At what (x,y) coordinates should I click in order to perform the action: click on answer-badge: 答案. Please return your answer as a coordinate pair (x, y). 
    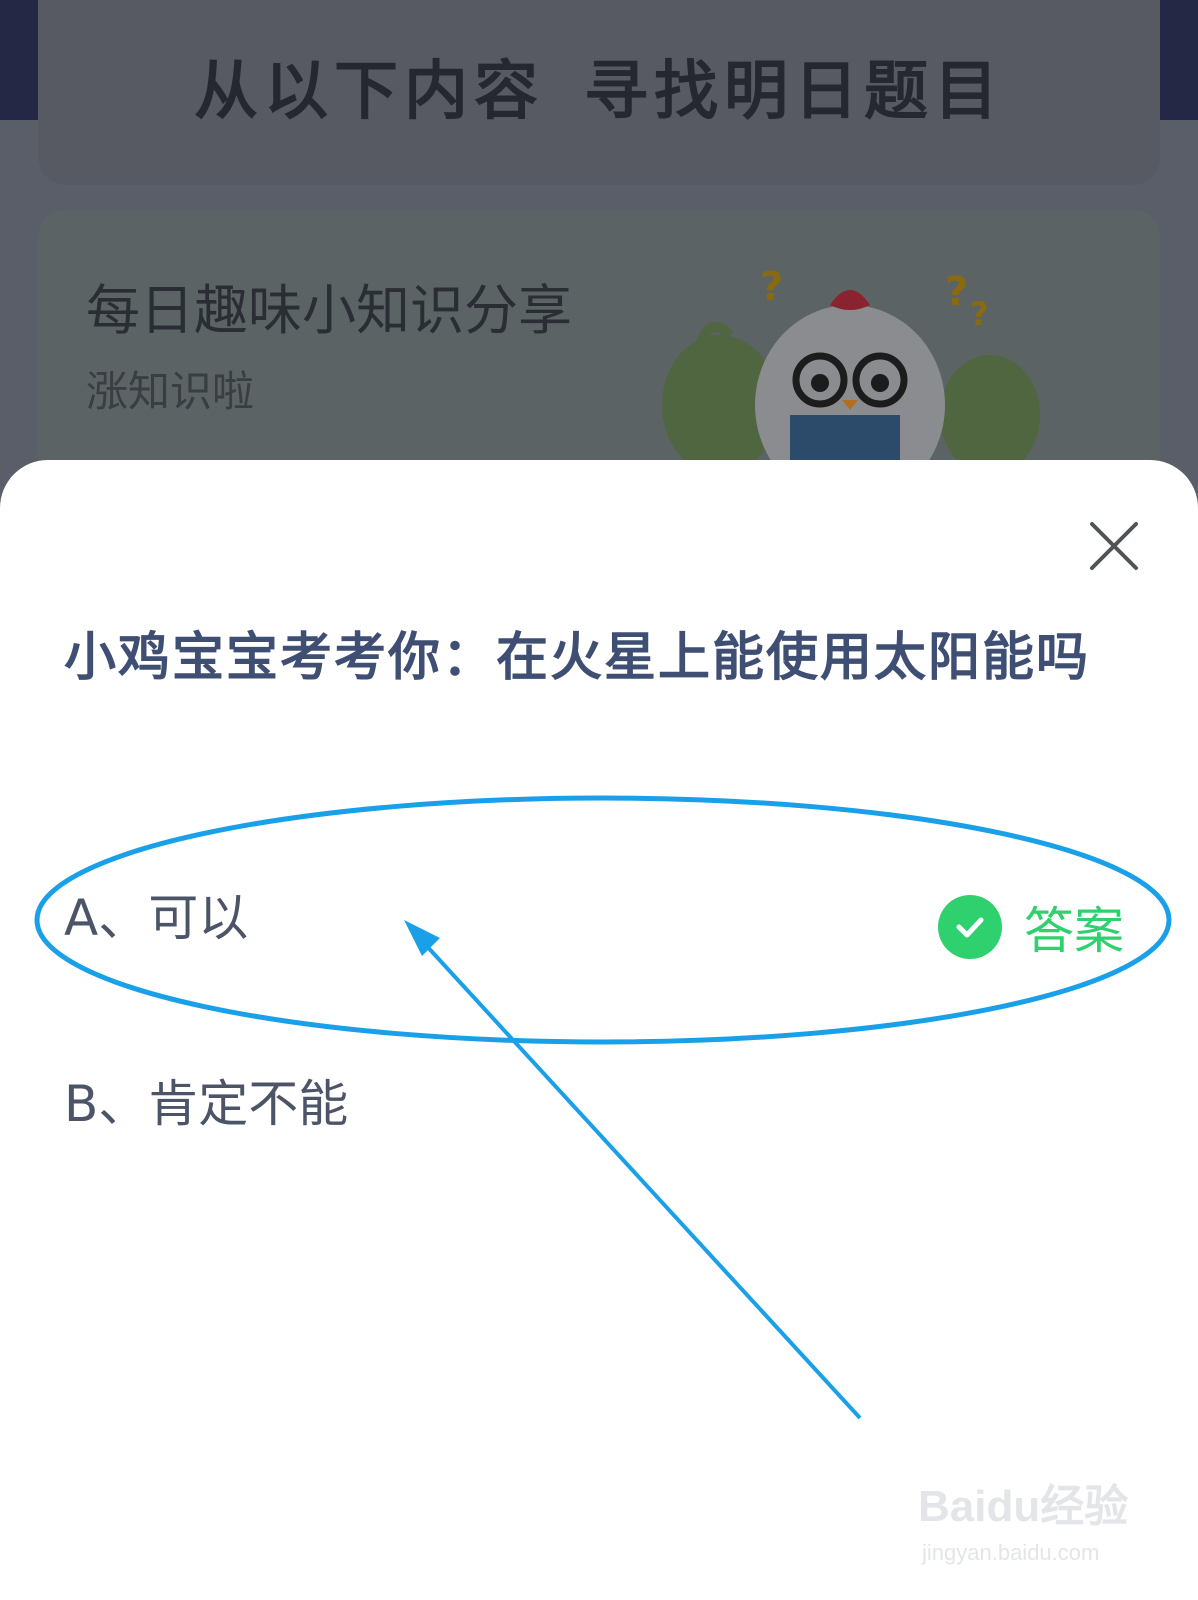
    Looking at the image, I should click on (1031, 927).